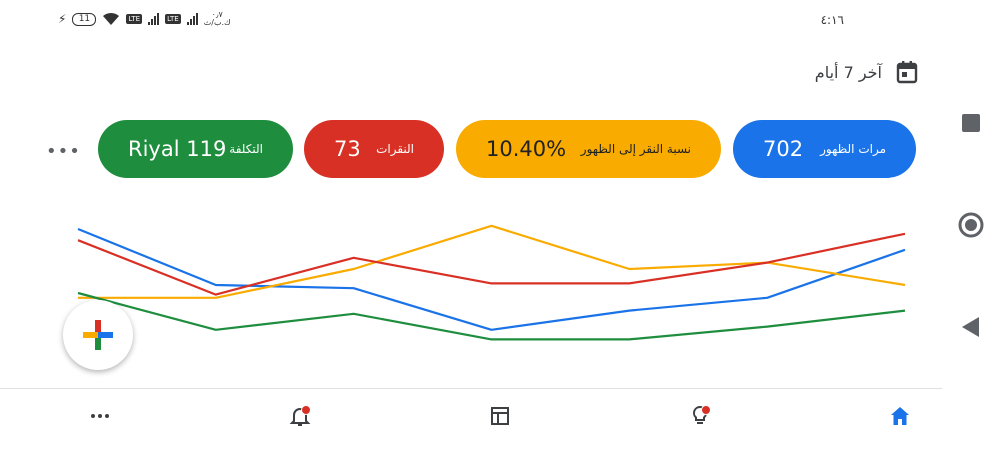 The height and width of the screenshot is (450, 1000). I want to click on circle-icon, so click(971, 225).